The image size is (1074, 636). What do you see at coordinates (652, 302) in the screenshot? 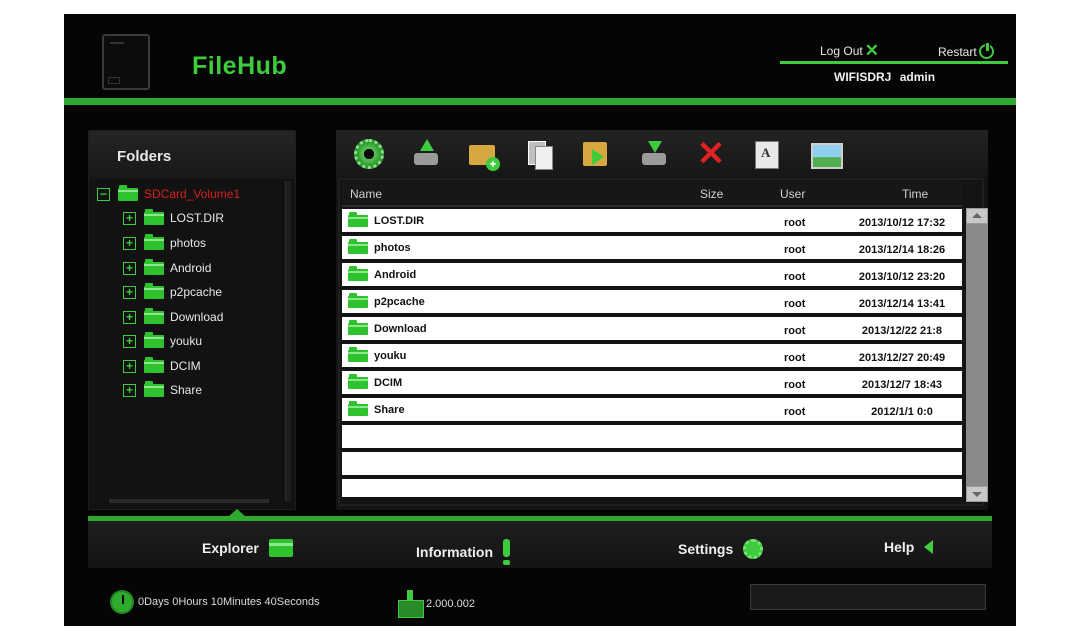
I see `table-row: p2pcache root 2013/12/14 13:41` at bounding box center [652, 302].